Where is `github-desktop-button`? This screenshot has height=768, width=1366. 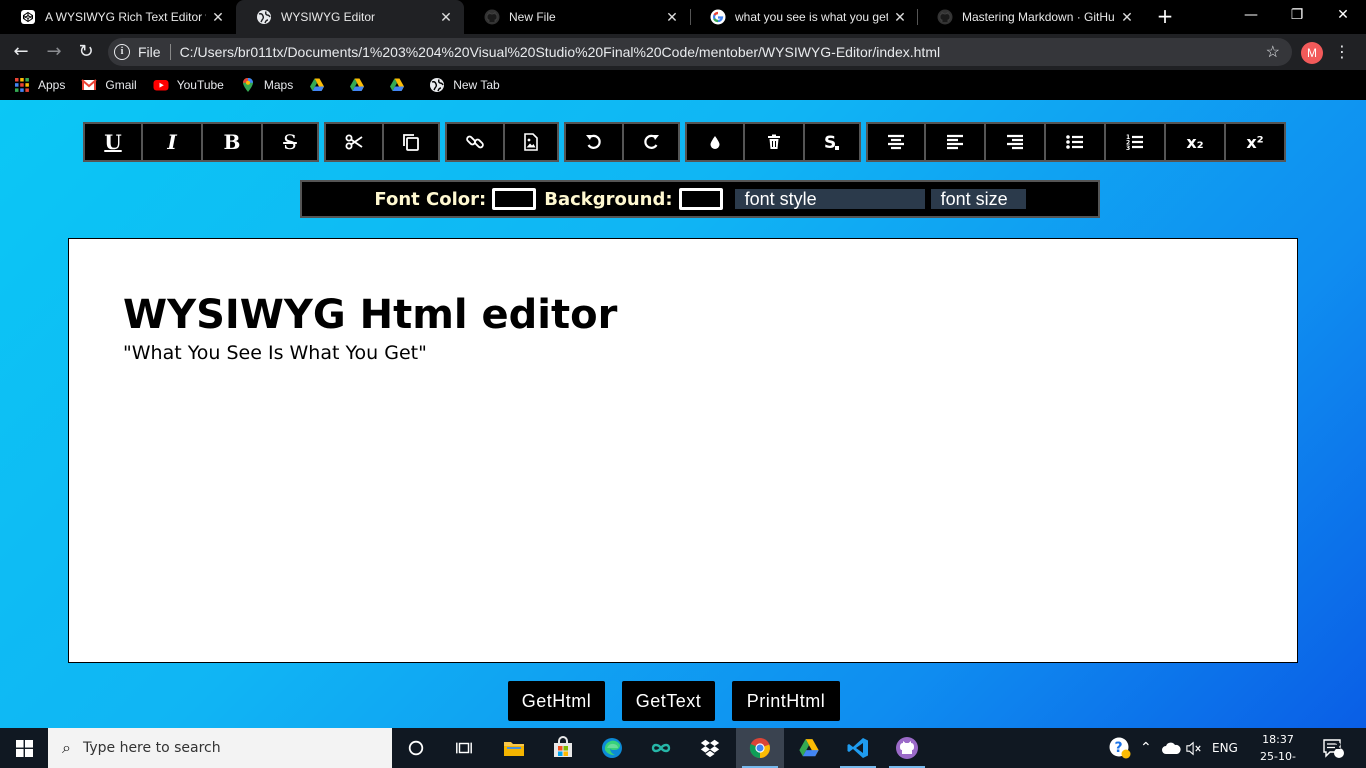
github-desktop-button is located at coordinates (907, 748).